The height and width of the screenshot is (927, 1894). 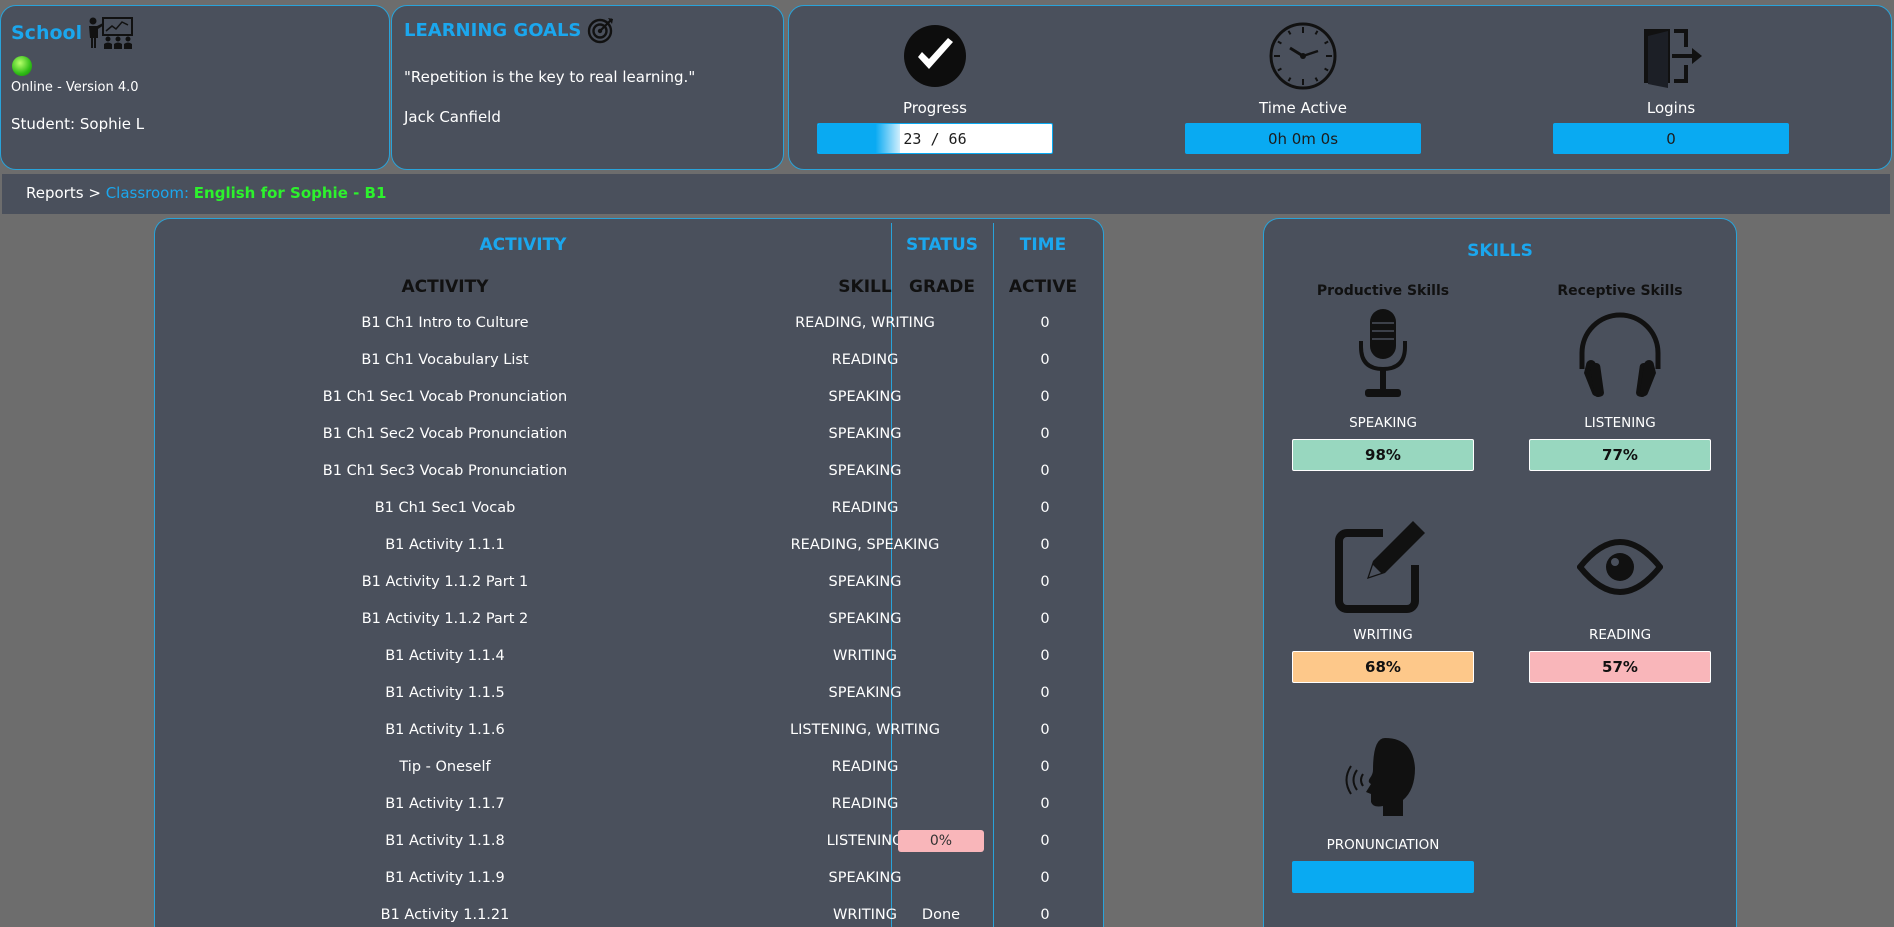 I want to click on learning-goals-header: LEARNING GOALS, so click(x=587, y=30).